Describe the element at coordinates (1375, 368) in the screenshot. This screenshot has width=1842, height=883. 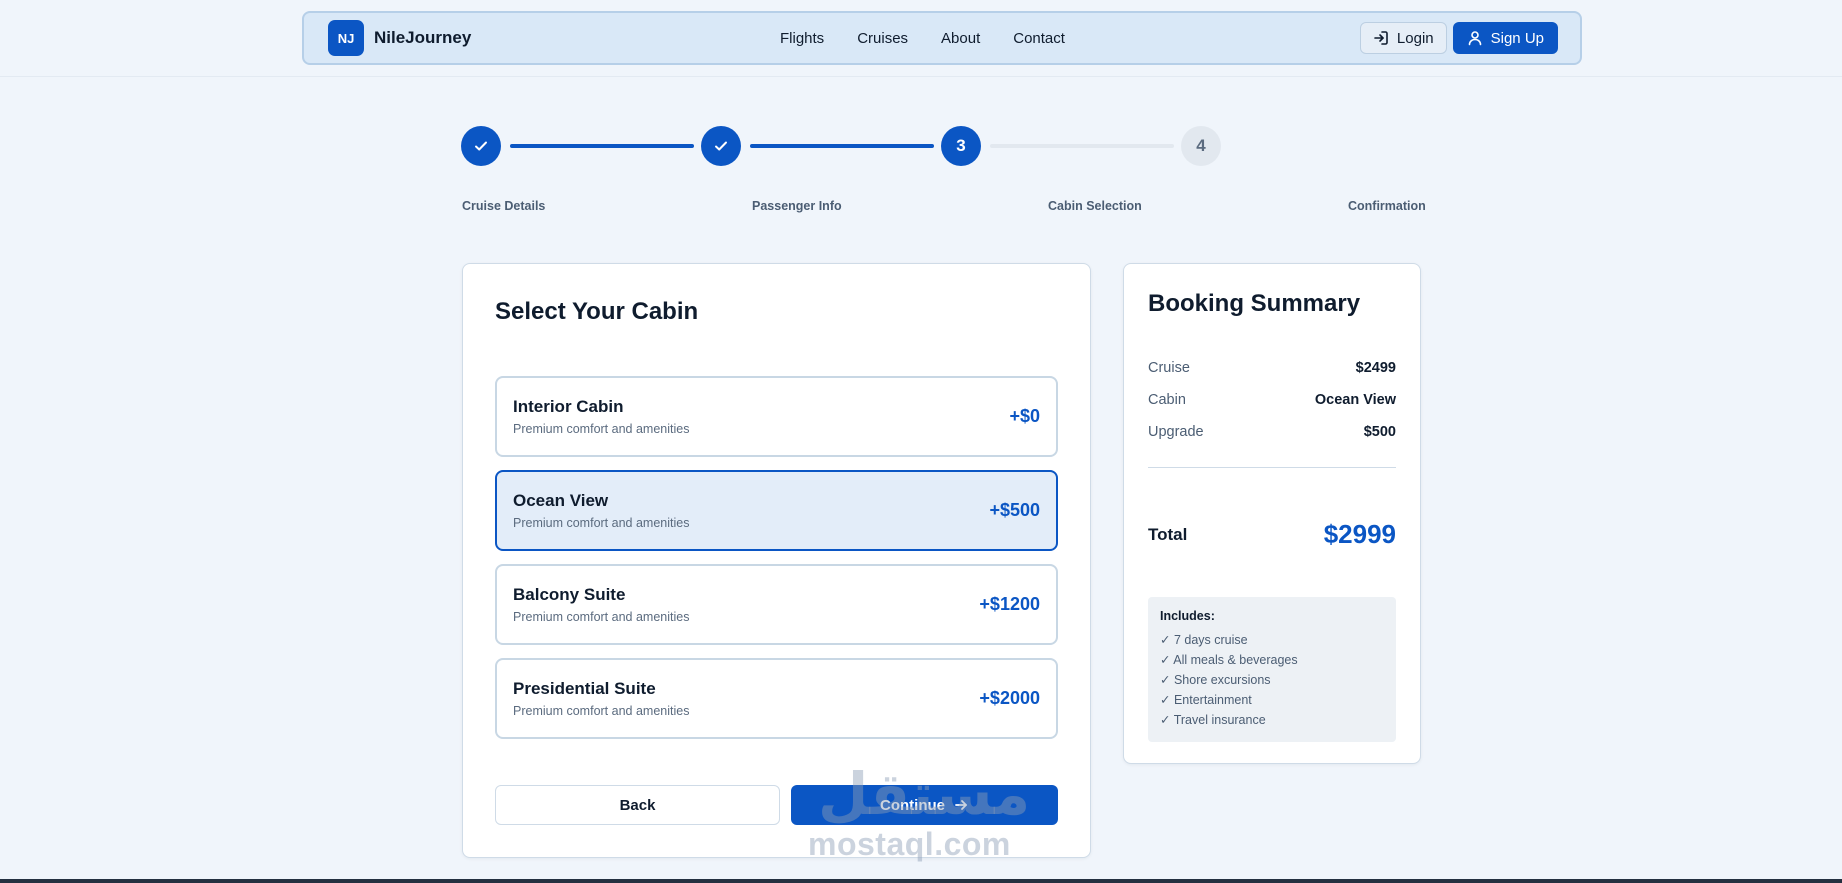
I see `summary-row-value: $2499` at that location.